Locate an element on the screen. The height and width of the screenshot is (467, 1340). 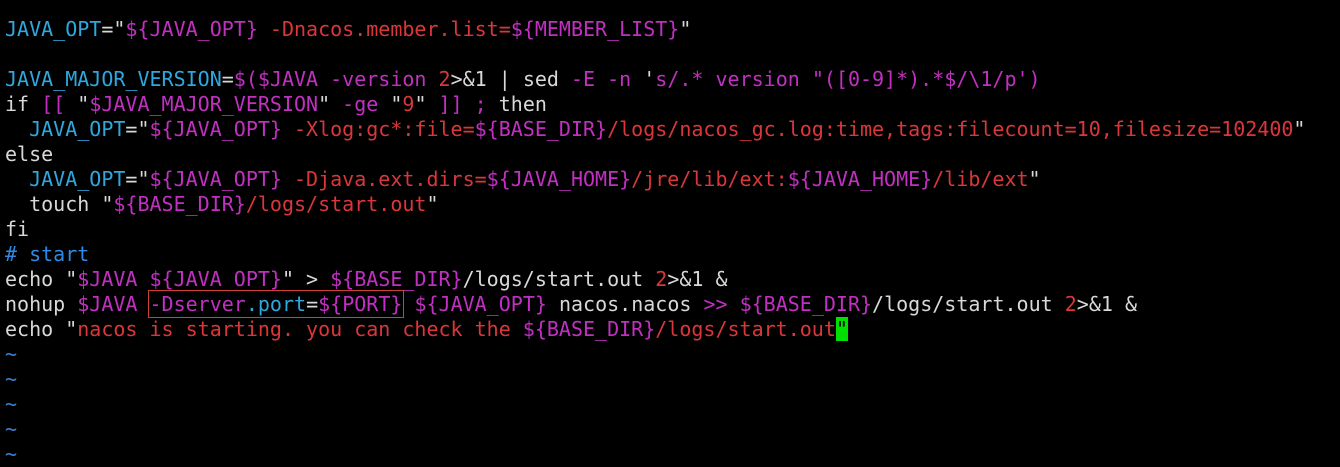
code-token: touch is located at coordinates (53, 204).